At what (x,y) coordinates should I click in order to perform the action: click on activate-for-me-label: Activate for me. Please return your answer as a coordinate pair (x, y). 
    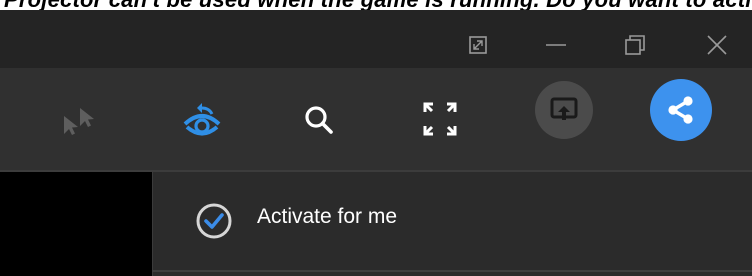
    Looking at the image, I should click on (327, 217).